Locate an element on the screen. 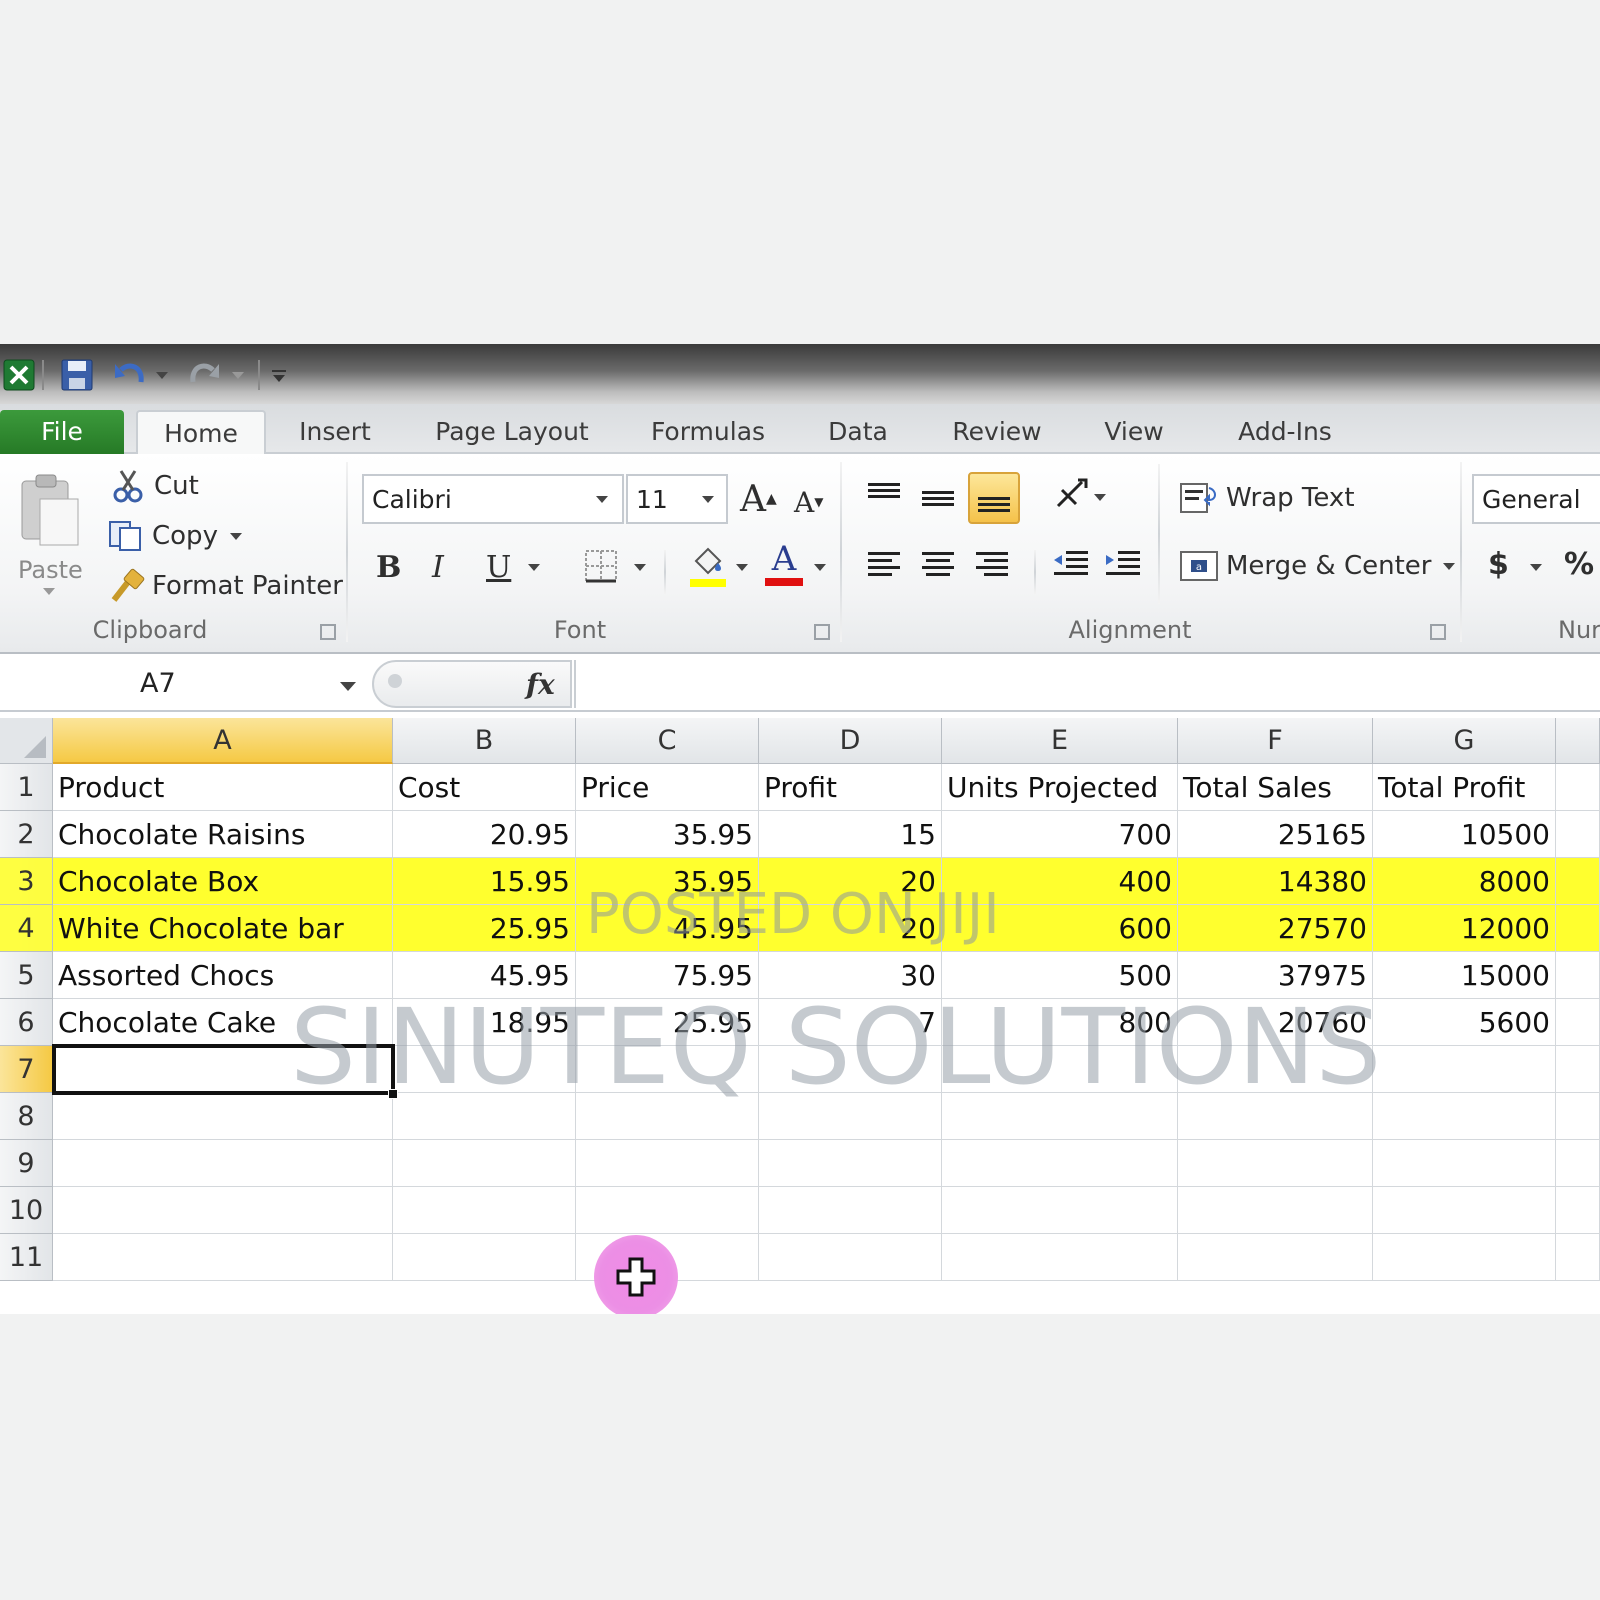  column-header-h is located at coordinates (1578, 741).